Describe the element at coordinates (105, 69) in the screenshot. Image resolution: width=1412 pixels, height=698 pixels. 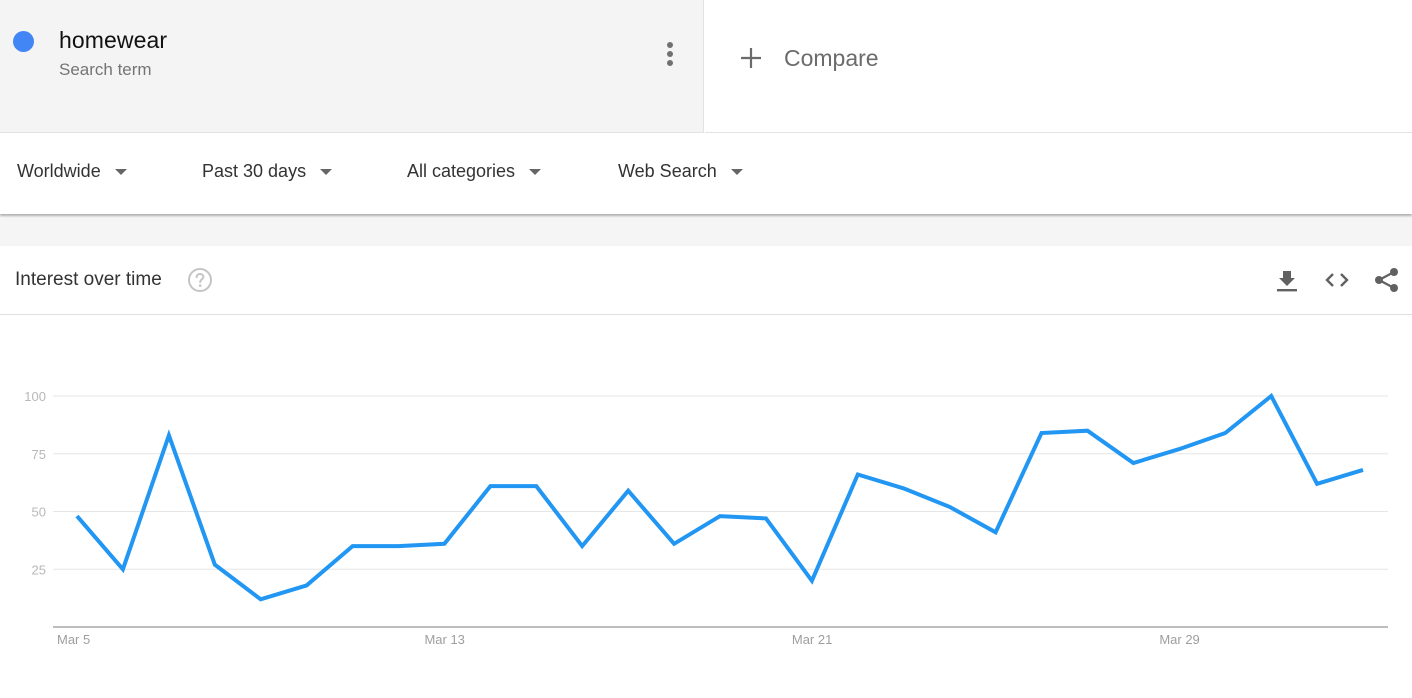
I see `term-type-label: Search term` at that location.